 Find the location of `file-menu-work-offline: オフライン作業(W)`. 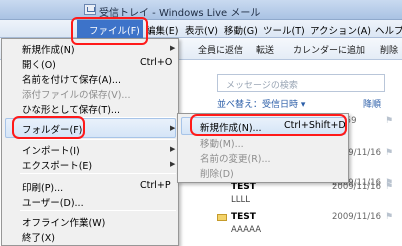

file-menu-work-offline: オフライン作業(W) is located at coordinates (63, 222).